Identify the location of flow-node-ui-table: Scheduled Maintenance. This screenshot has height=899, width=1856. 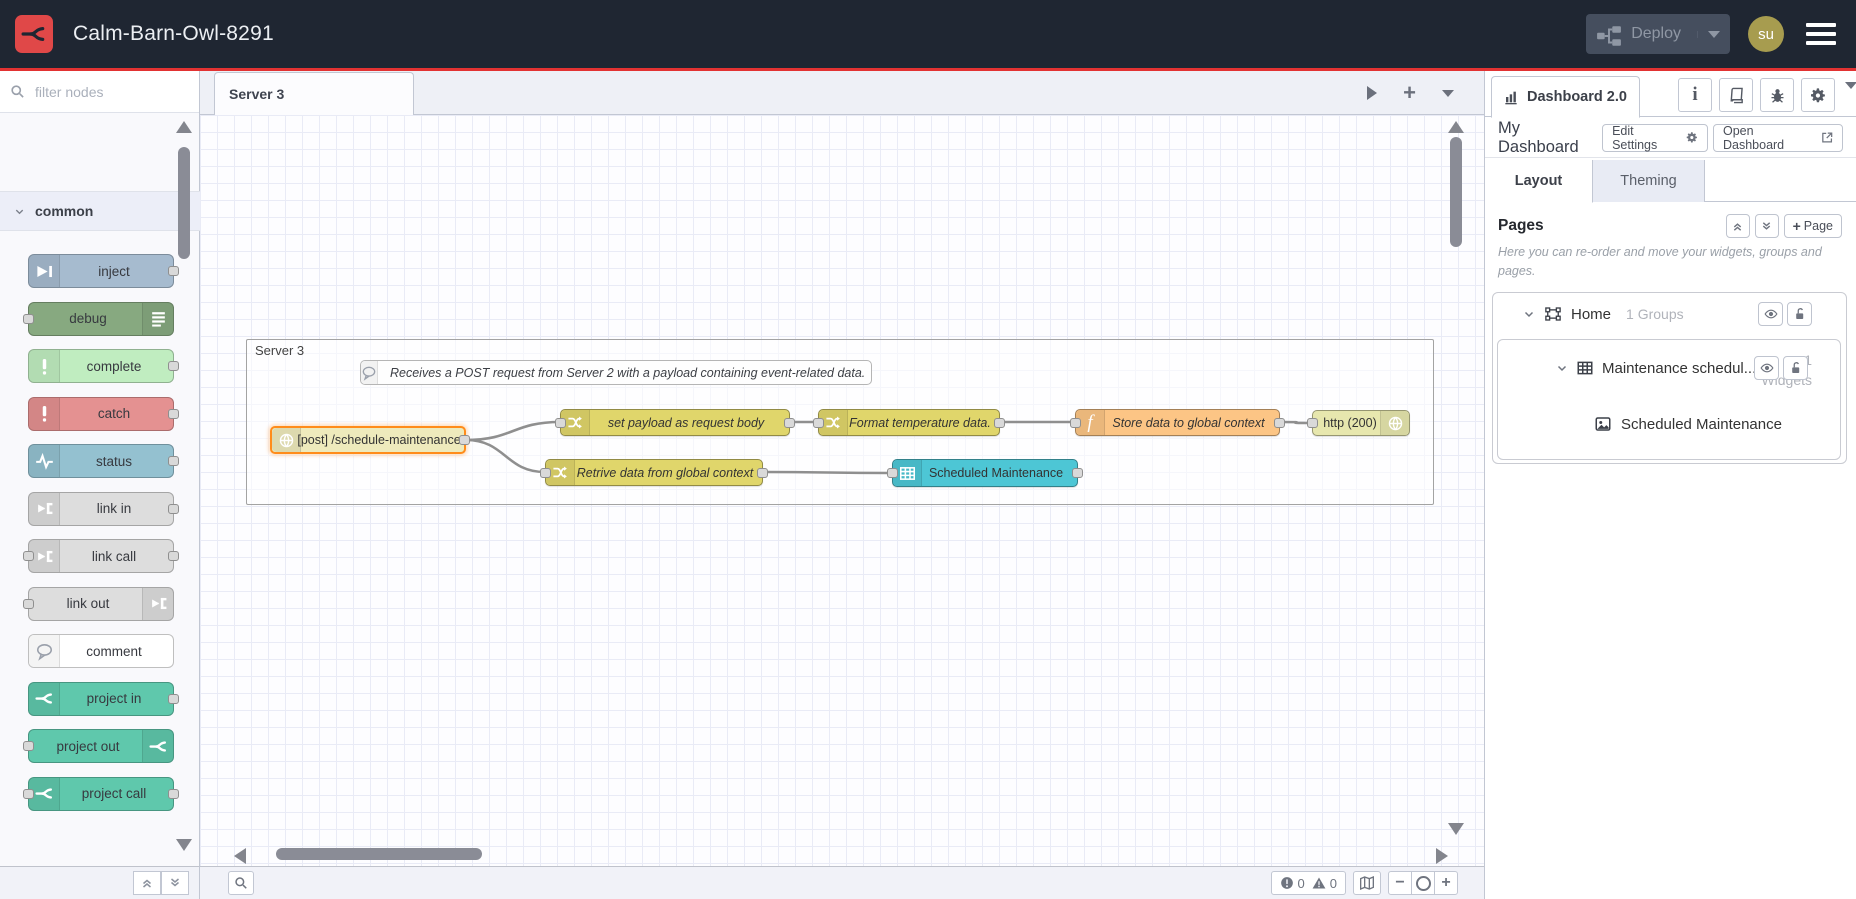
(985, 473).